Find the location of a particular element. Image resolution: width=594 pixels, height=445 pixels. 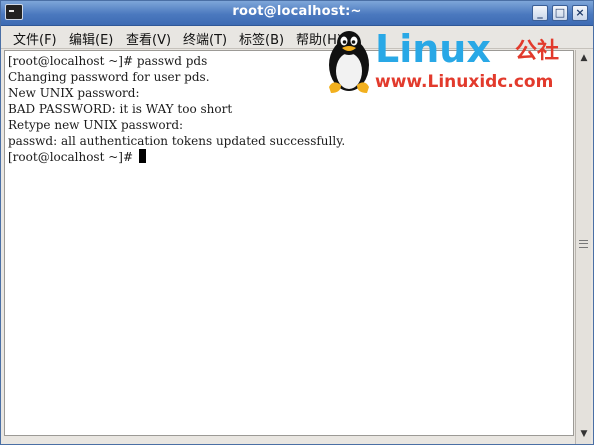

menu-view: 查看(V) is located at coordinates (148, 38).